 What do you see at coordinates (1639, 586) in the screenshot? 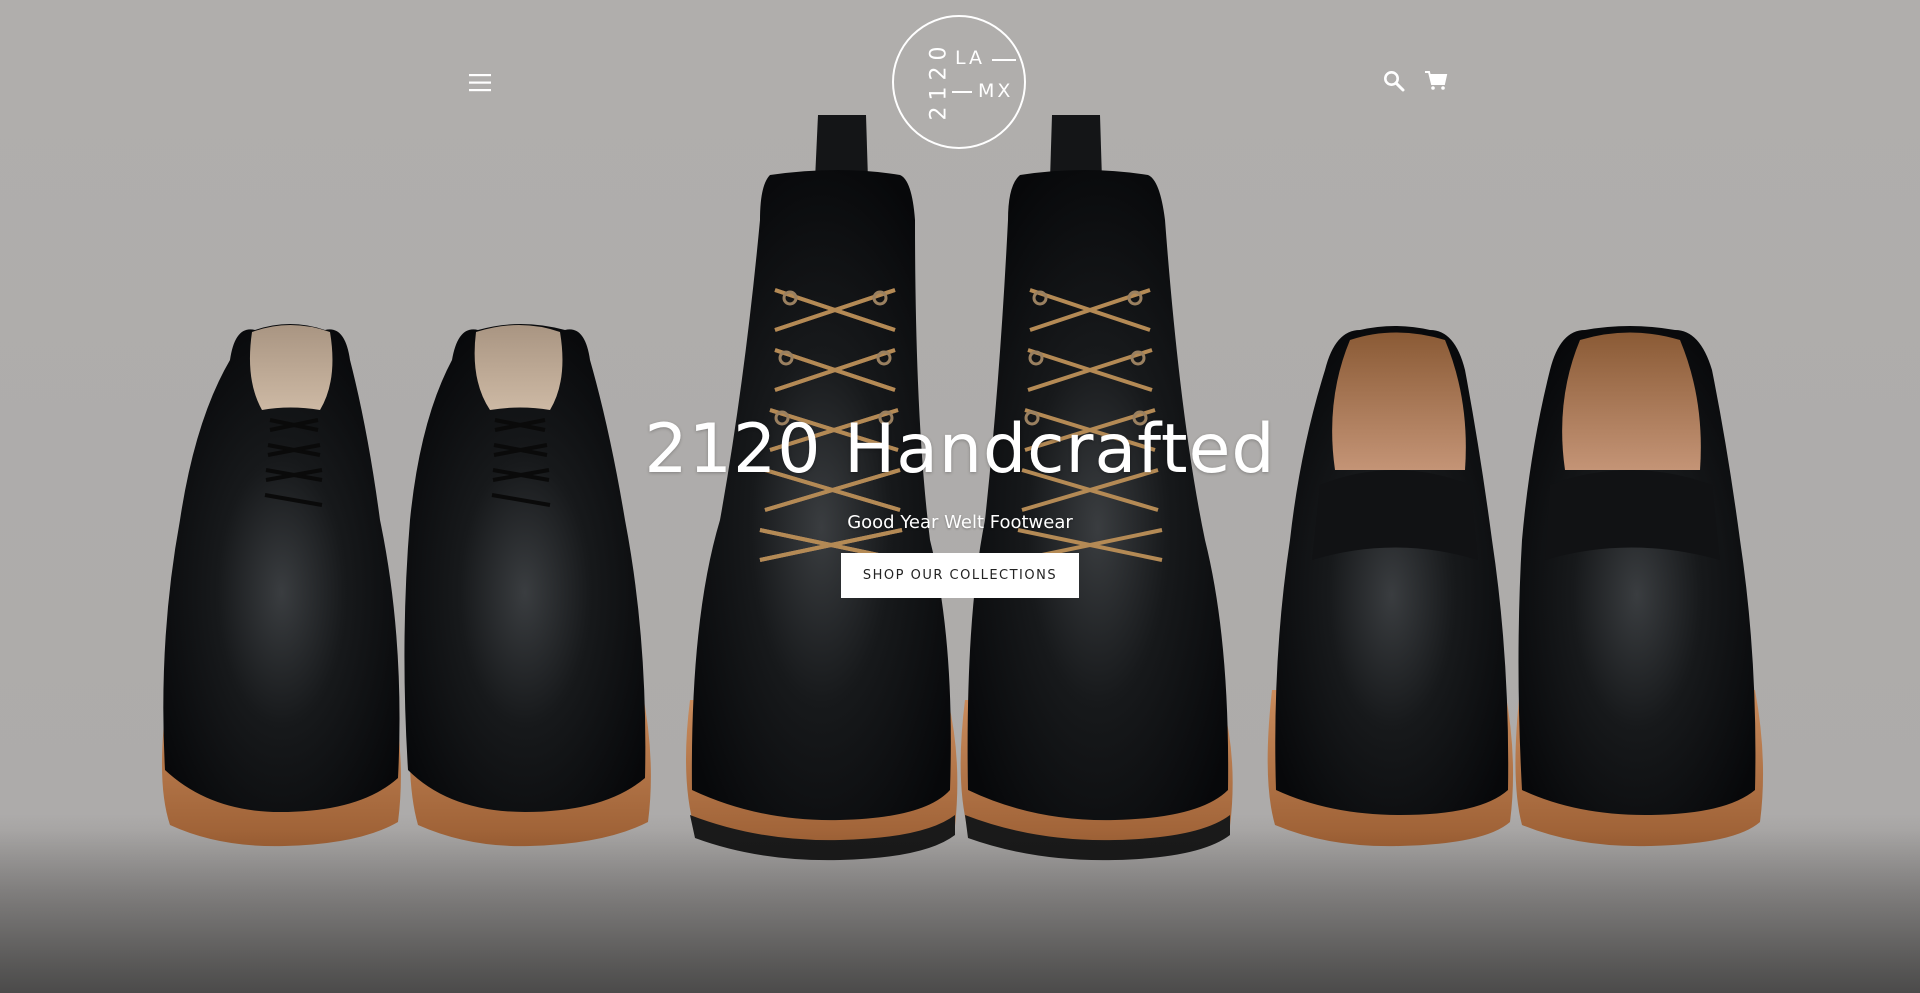
I see `loafer-right` at bounding box center [1639, 586].